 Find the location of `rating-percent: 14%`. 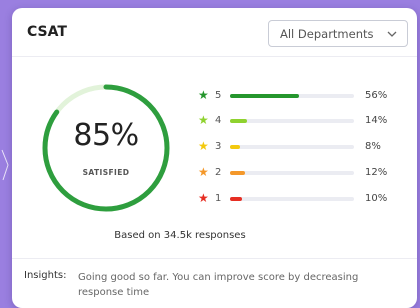

rating-percent: 14% is located at coordinates (376, 120).